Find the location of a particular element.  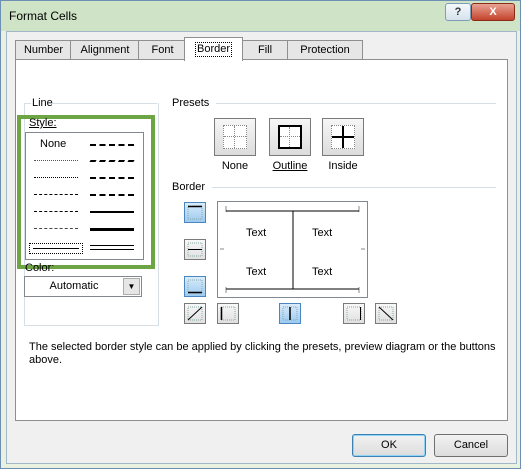

close-button: X is located at coordinates (493, 12).